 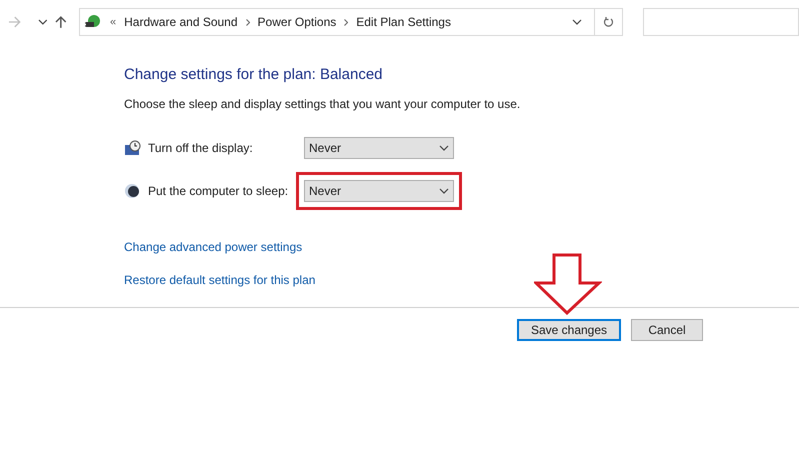 What do you see at coordinates (721, 22) in the screenshot?
I see `search-field` at bounding box center [721, 22].